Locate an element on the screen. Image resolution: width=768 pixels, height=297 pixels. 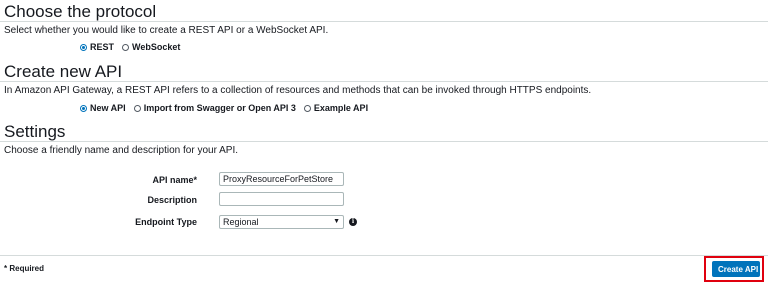
settings-section-title: Settings is located at coordinates (35, 131).